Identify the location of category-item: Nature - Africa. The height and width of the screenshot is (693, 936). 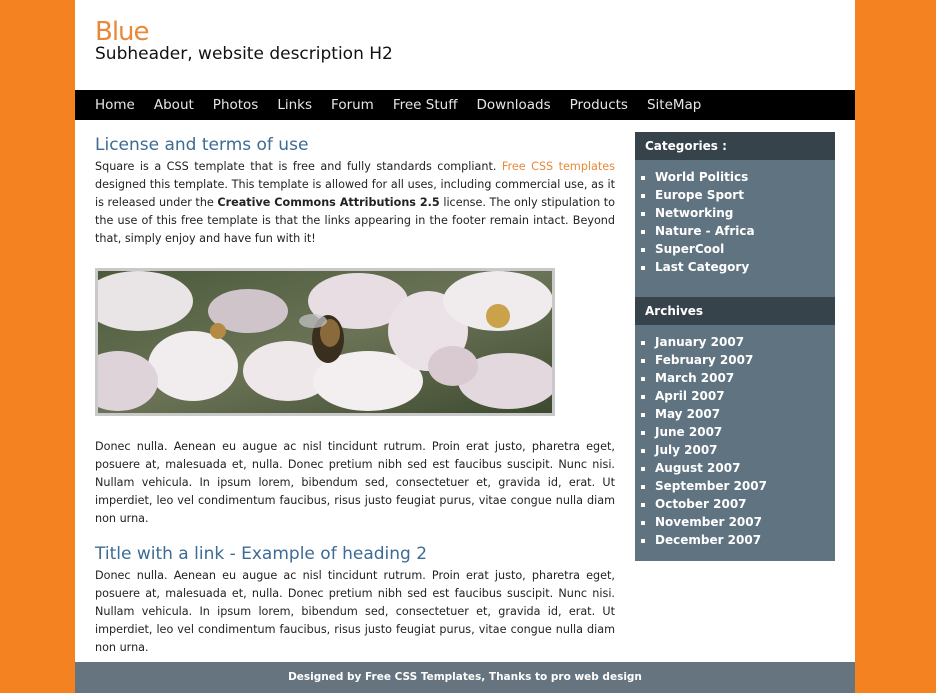
(745, 231).